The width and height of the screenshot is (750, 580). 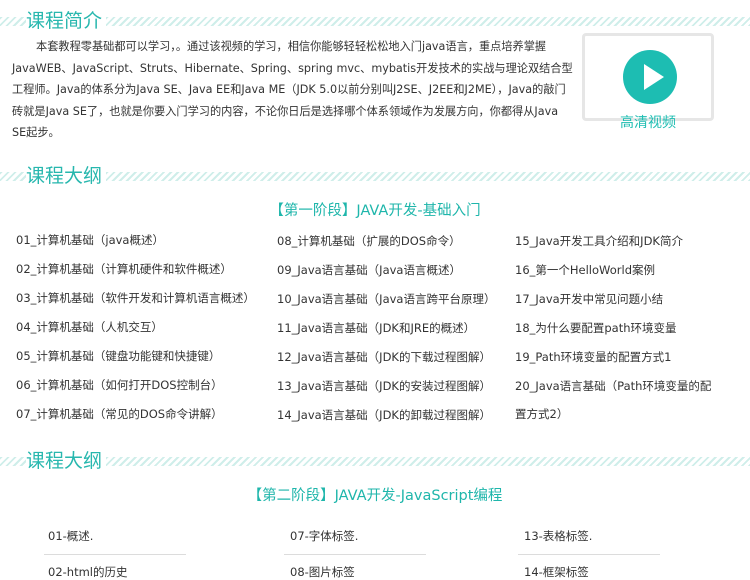 I want to click on outline1-heading: 课程大纲, so click(x=66, y=176).